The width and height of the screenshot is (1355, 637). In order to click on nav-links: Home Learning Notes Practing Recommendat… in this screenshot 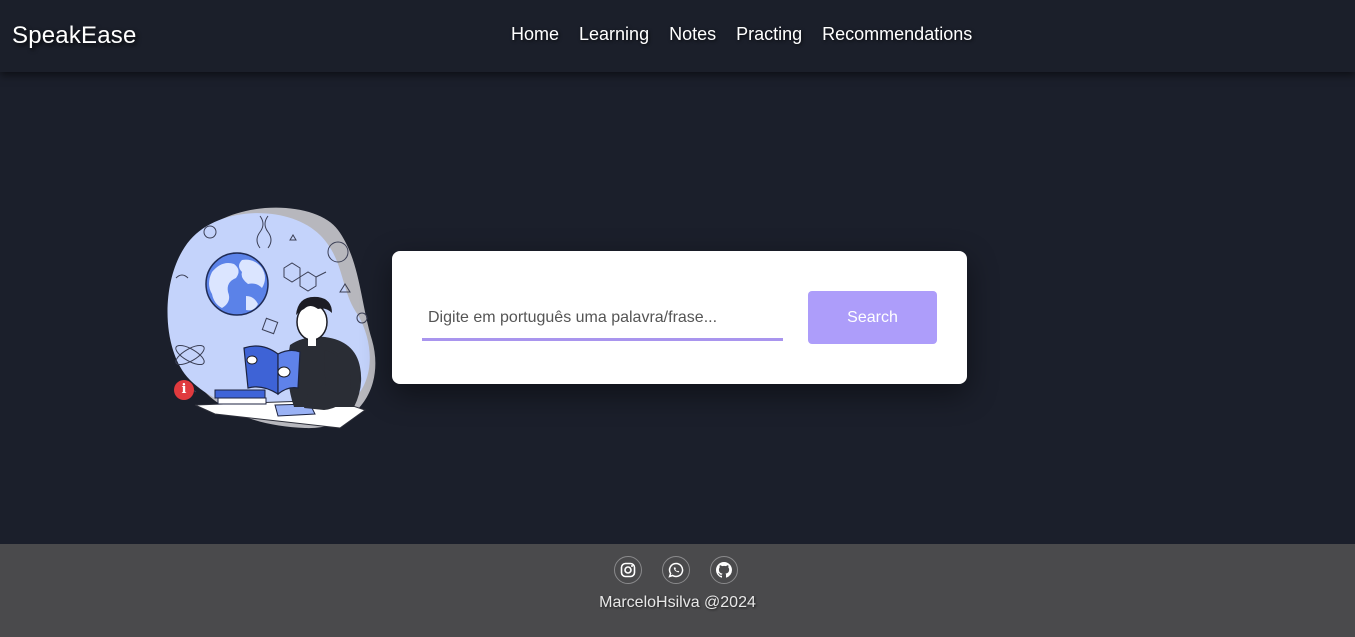, I will do `click(741, 34)`.